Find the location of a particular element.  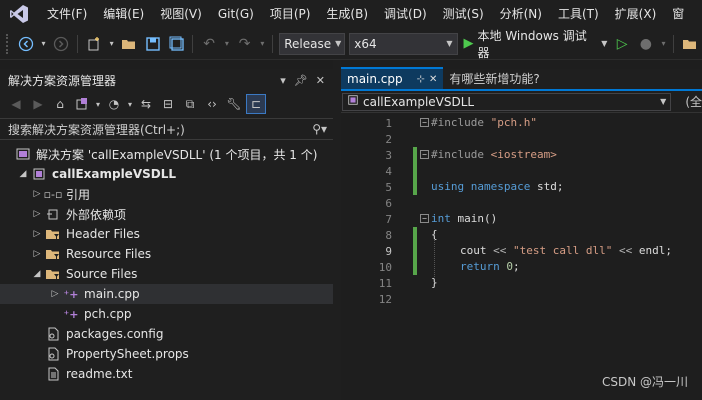

menu-project: 项目(P) is located at coordinates (290, 14).